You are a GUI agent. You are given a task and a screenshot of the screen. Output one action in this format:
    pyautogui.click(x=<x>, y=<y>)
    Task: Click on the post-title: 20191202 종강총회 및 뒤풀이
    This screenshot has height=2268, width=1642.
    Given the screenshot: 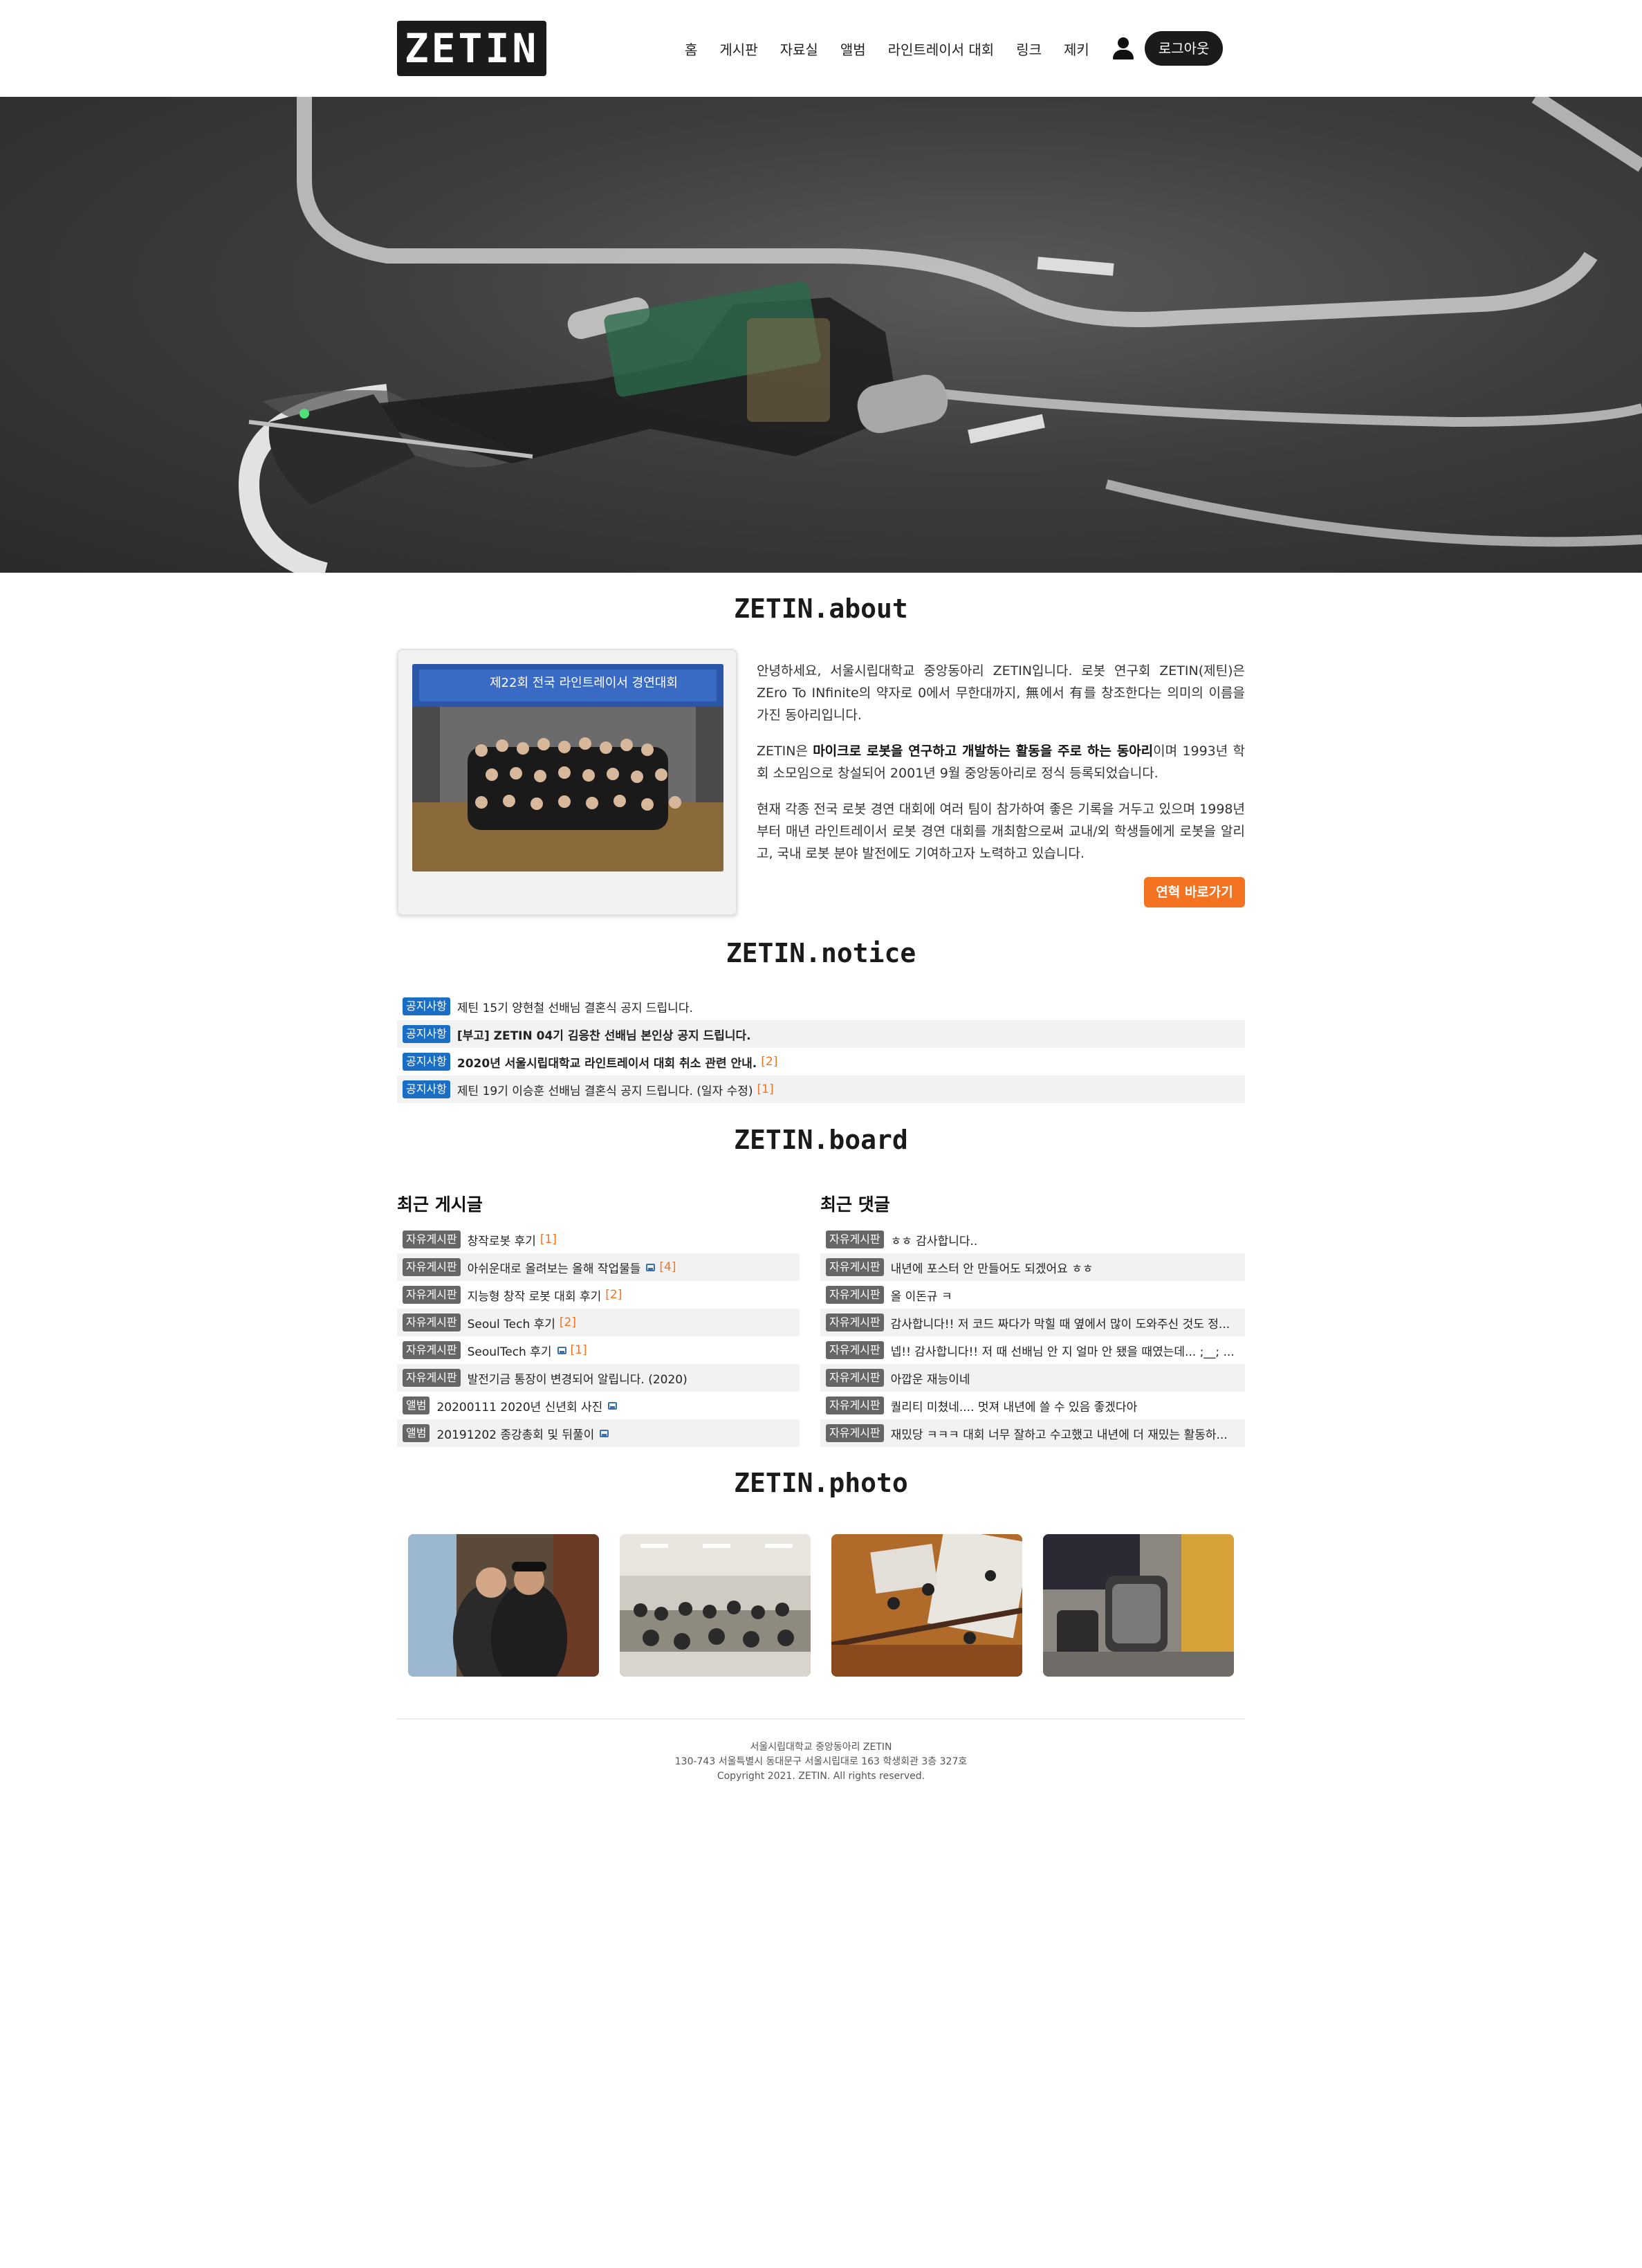 What is the action you would take?
    pyautogui.click(x=515, y=1433)
    